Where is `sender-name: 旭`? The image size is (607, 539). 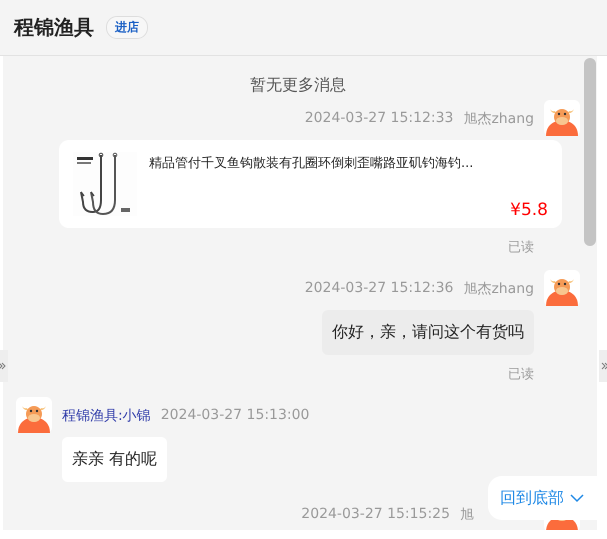 sender-name: 旭 is located at coordinates (467, 515).